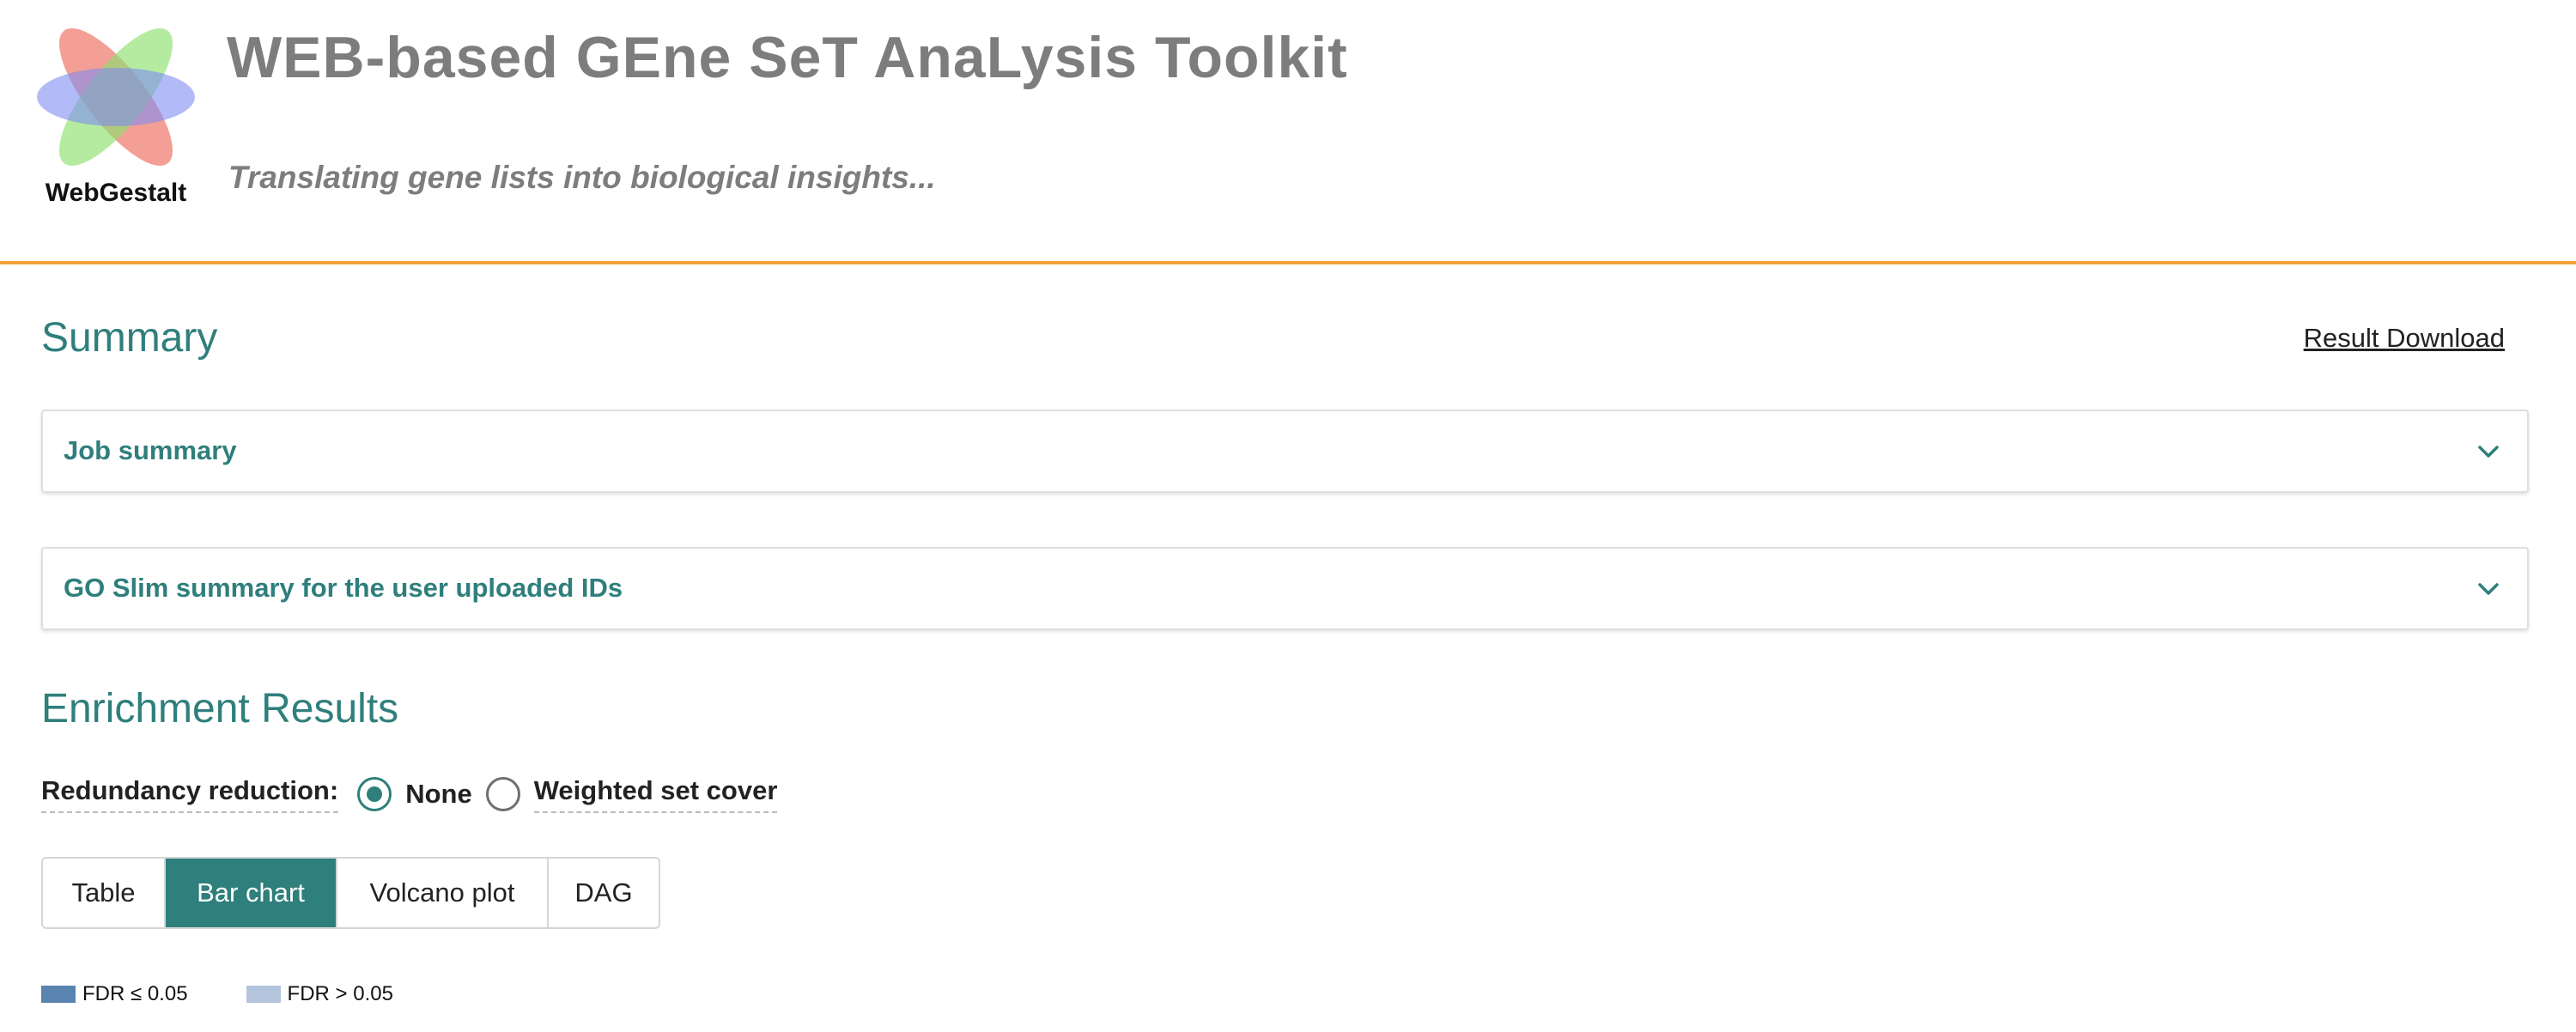 The image size is (2576, 1032). I want to click on app-title: WEB-based GEne SeT AnaLysis Toolkit, so click(788, 58).